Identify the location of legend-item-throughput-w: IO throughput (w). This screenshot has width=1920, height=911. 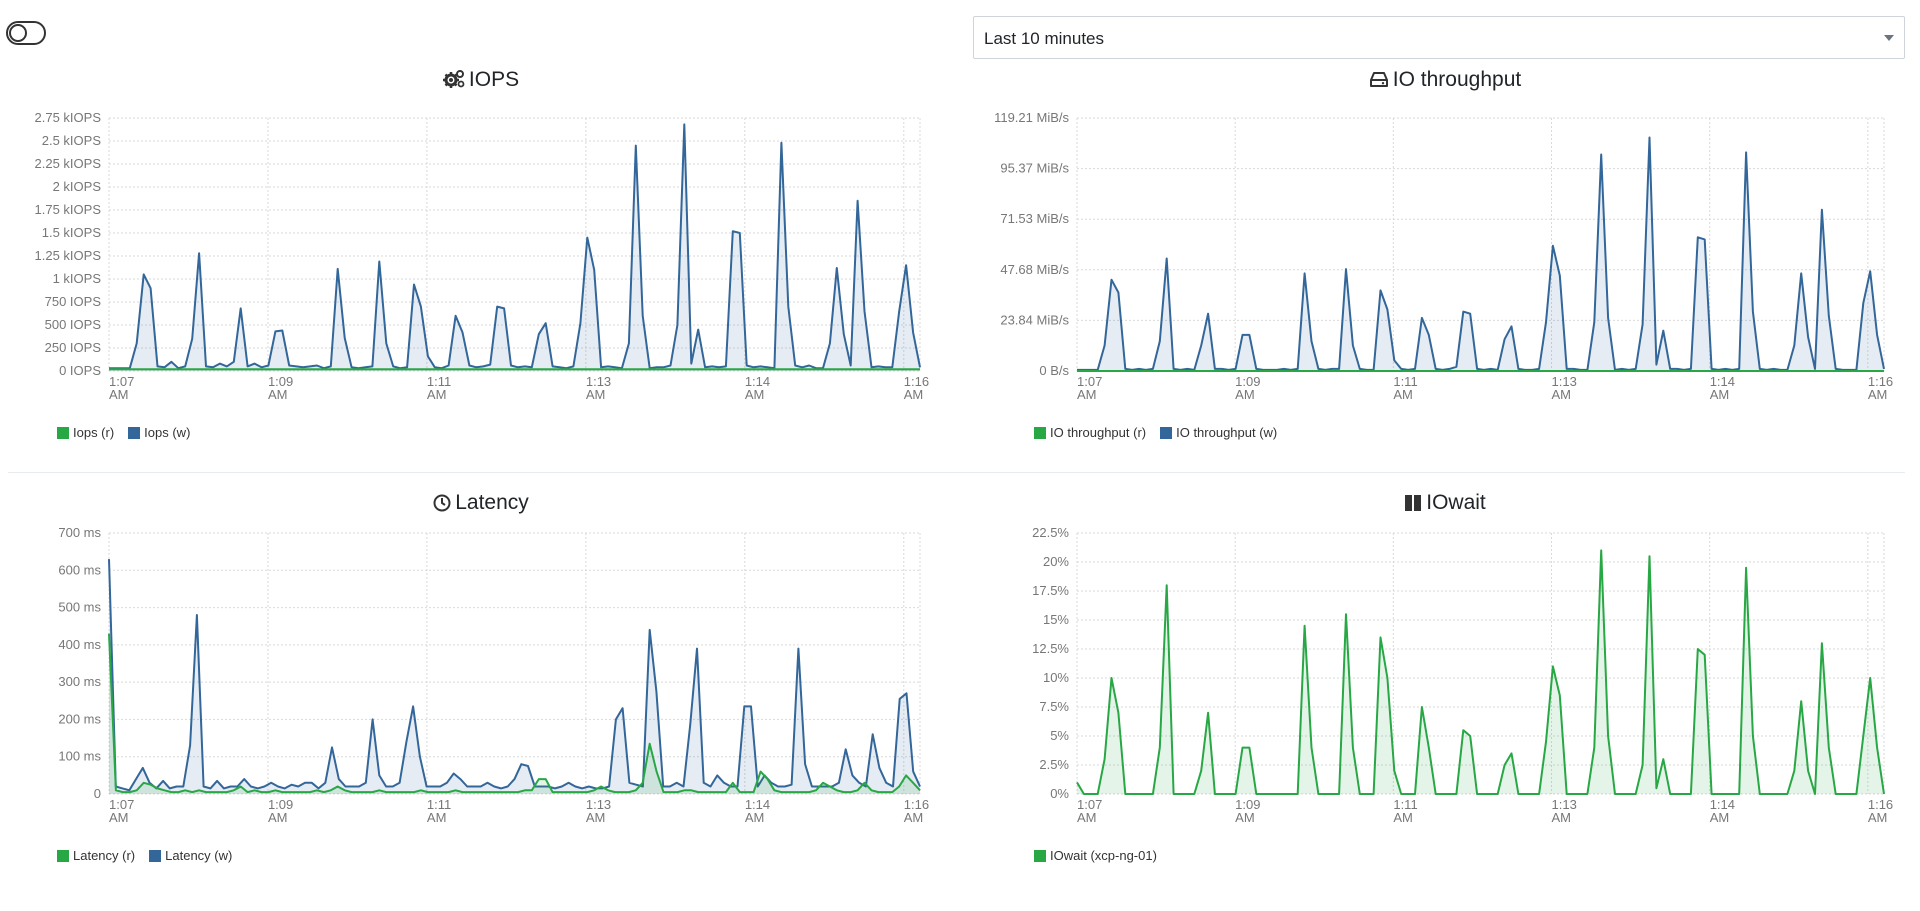
(1218, 432).